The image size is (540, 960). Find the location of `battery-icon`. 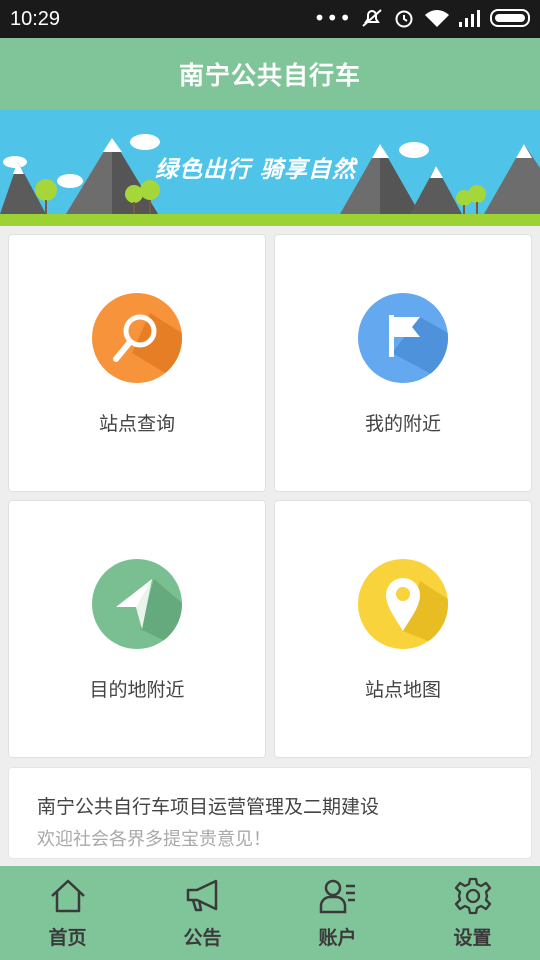

battery-icon is located at coordinates (510, 18).